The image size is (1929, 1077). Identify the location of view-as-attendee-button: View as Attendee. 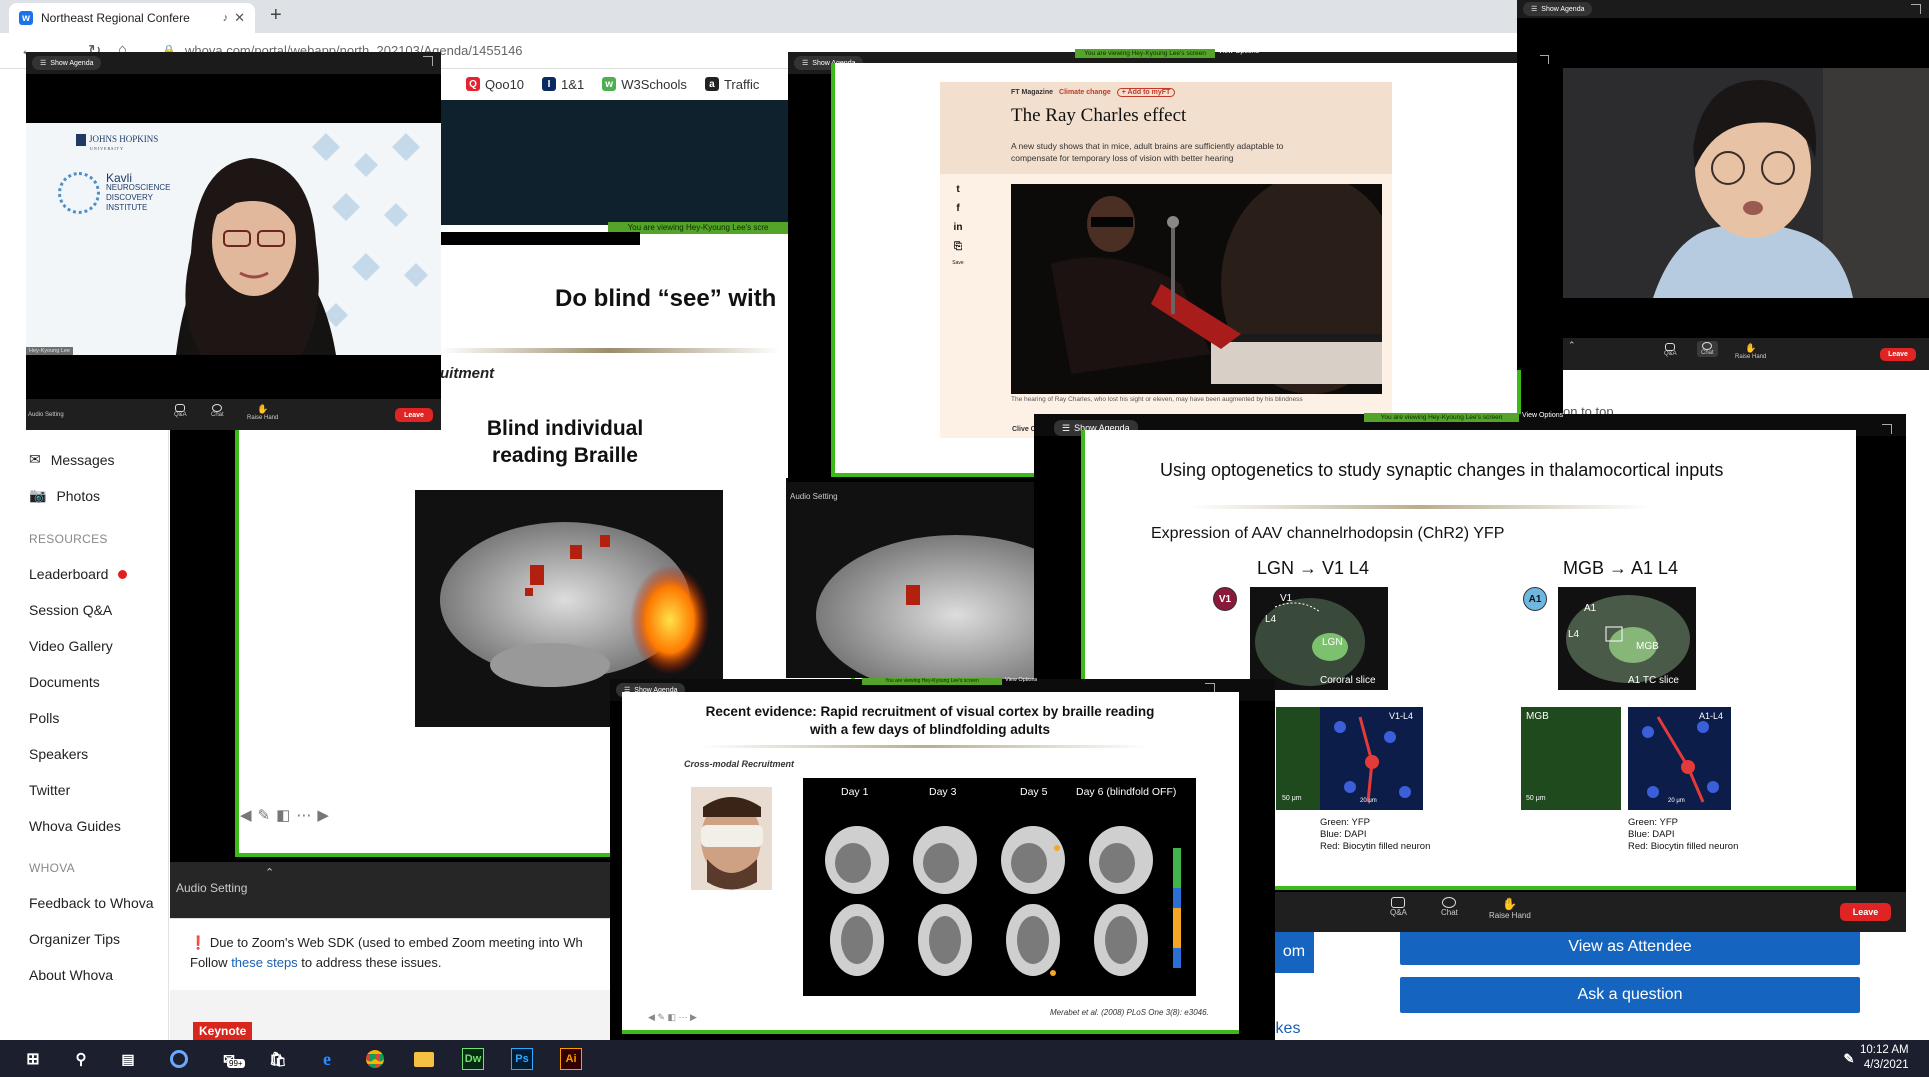
(1630, 947).